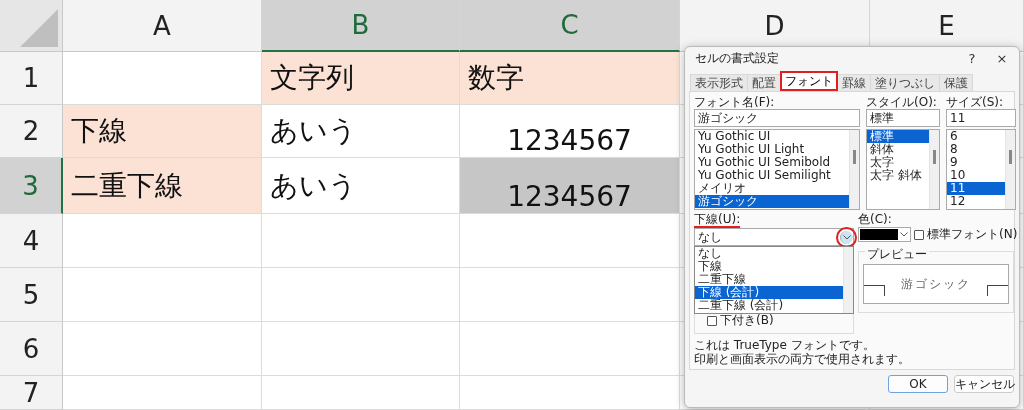 The height and width of the screenshot is (410, 1024). Describe the element at coordinates (897, 254) in the screenshot. I see `group-label: プレビュー` at that location.